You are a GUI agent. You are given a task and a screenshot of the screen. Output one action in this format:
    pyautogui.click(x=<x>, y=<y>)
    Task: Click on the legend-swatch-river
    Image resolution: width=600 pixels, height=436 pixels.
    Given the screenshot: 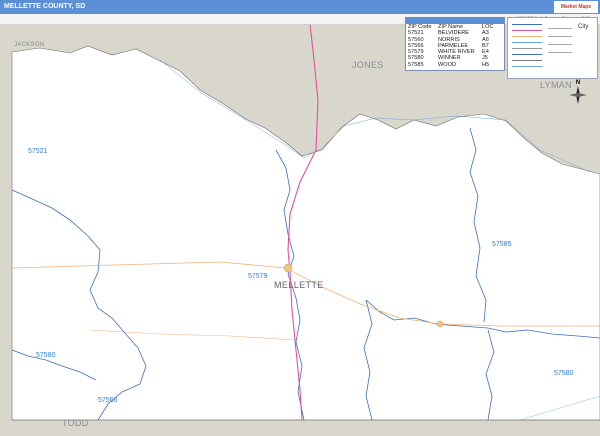 What is the action you would take?
    pyautogui.click(x=527, y=42)
    